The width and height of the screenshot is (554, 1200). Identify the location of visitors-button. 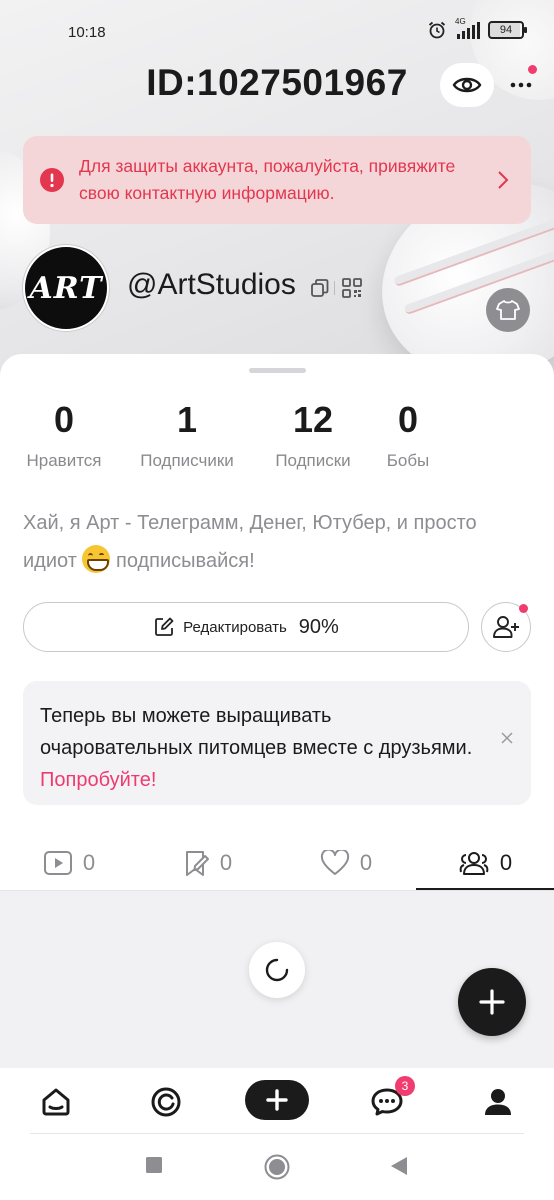
(467, 85).